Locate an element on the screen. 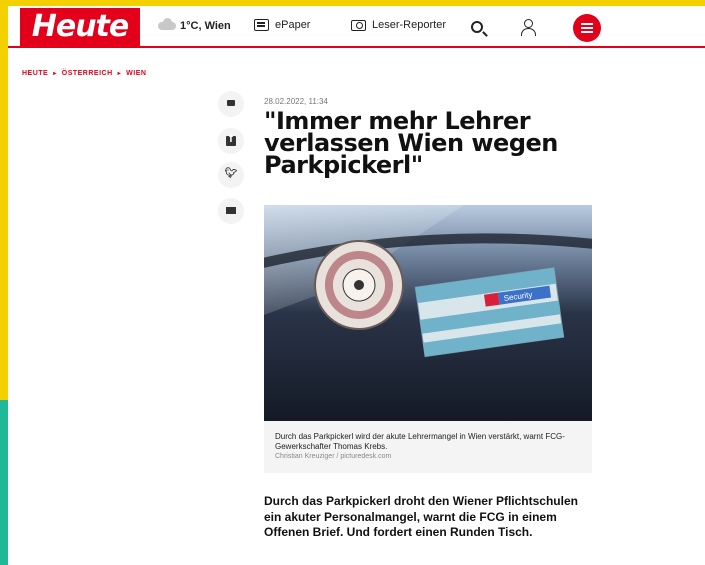  heute-logo: Heute is located at coordinates (80, 27).